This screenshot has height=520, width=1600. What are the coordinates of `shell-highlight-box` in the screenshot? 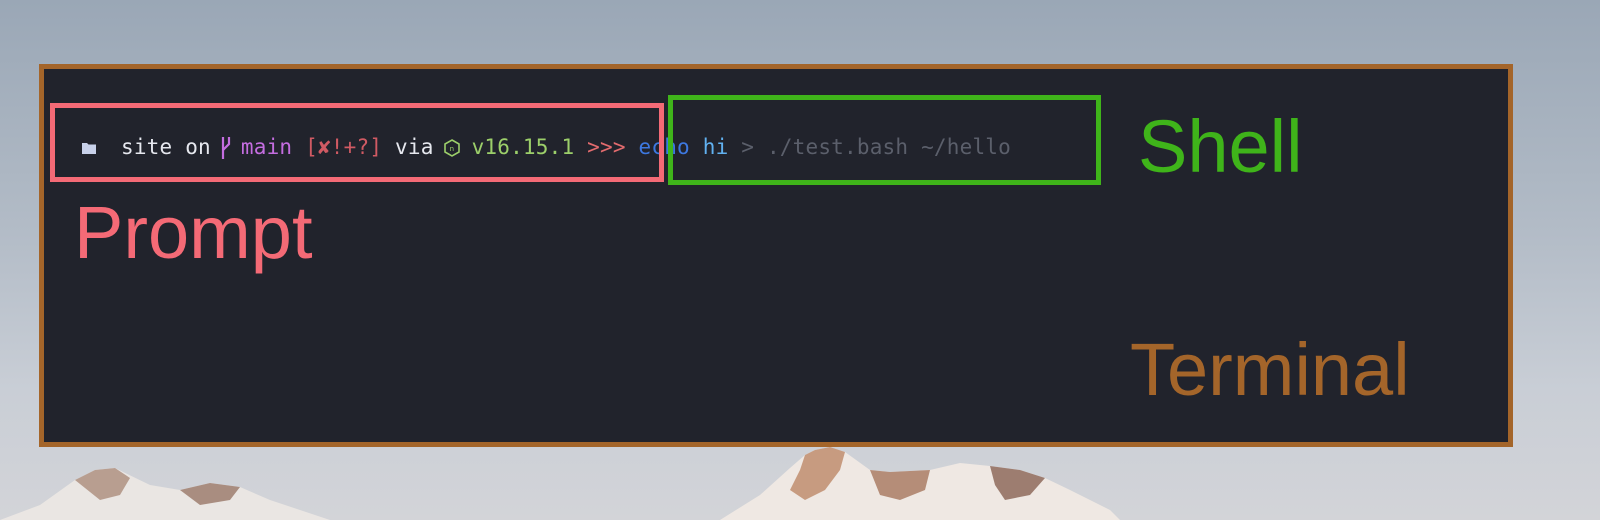 It's located at (884, 140).